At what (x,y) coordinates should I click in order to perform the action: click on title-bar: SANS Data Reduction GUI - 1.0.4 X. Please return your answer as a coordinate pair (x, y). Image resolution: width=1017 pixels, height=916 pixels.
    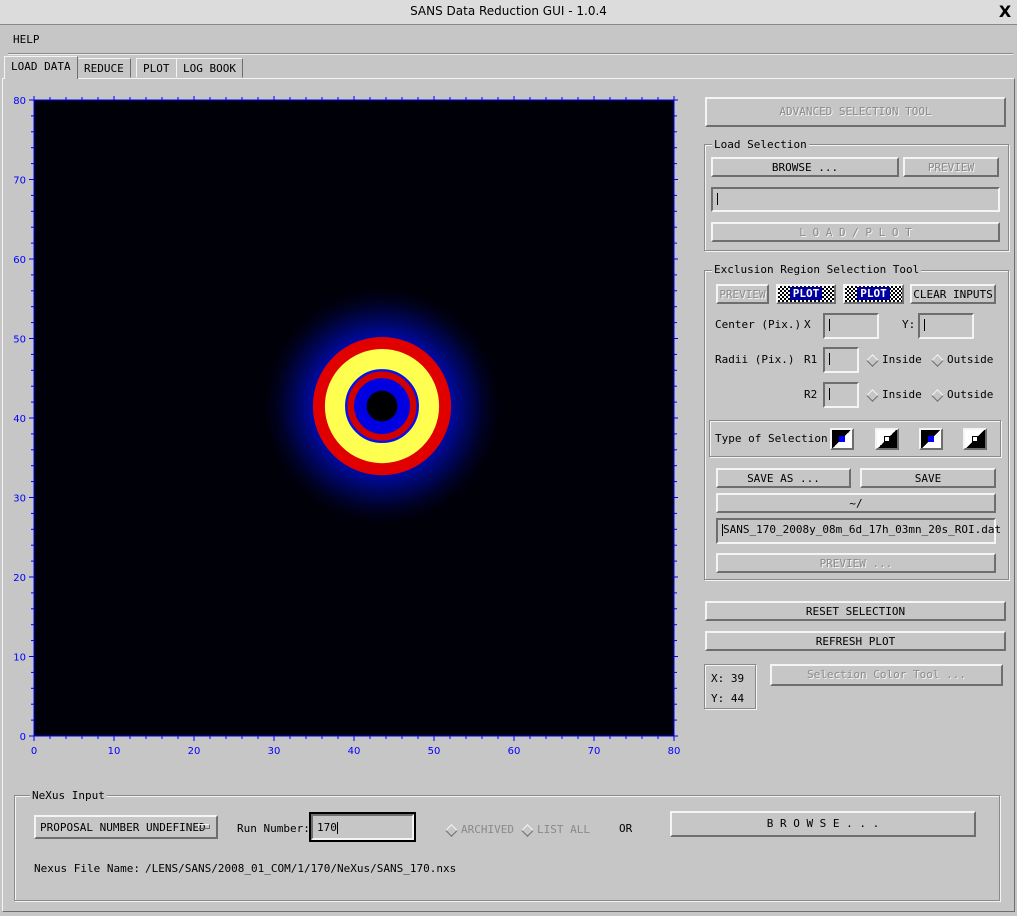
    Looking at the image, I should click on (508, 12).